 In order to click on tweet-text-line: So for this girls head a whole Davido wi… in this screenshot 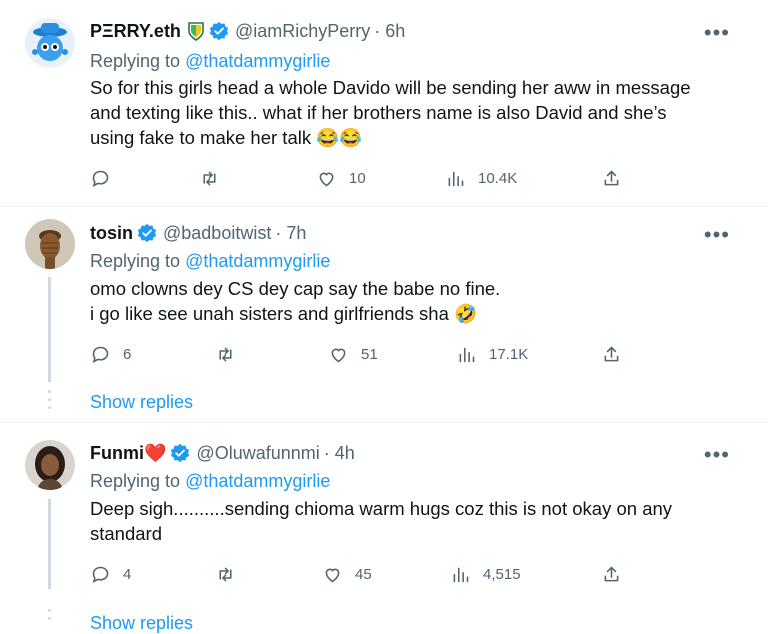, I will do `click(390, 87)`.